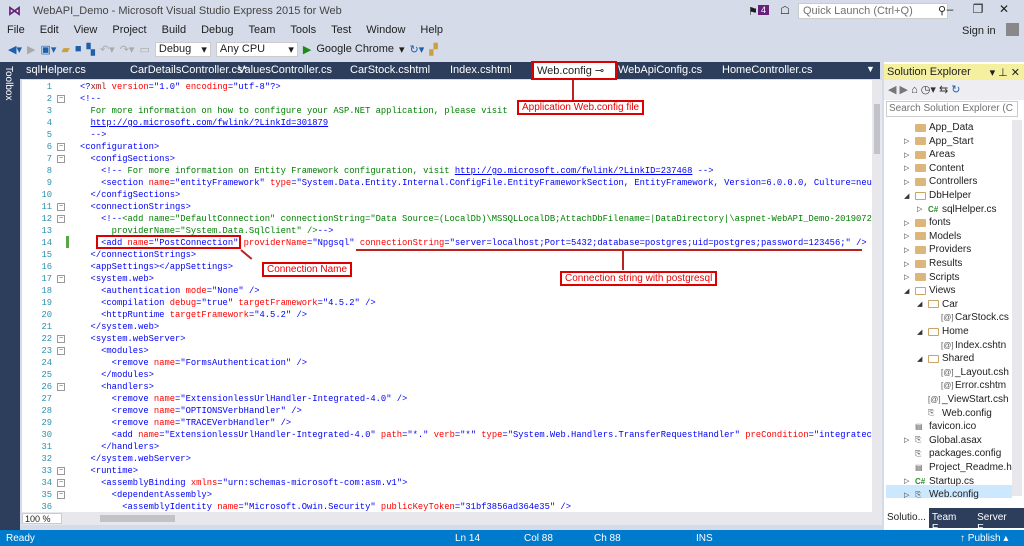 This screenshot has width=1024, height=546. I want to click on solution-explorer-search: Search Solution Explorer (C, so click(952, 109).